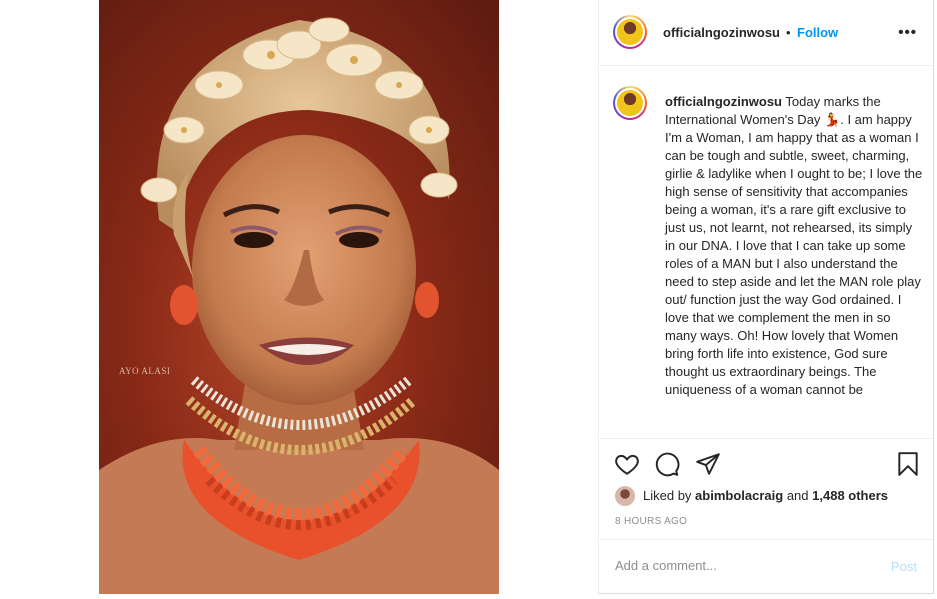 This screenshot has height=599, width=937. What do you see at coordinates (908, 464) in the screenshot?
I see `bookmark-icon` at bounding box center [908, 464].